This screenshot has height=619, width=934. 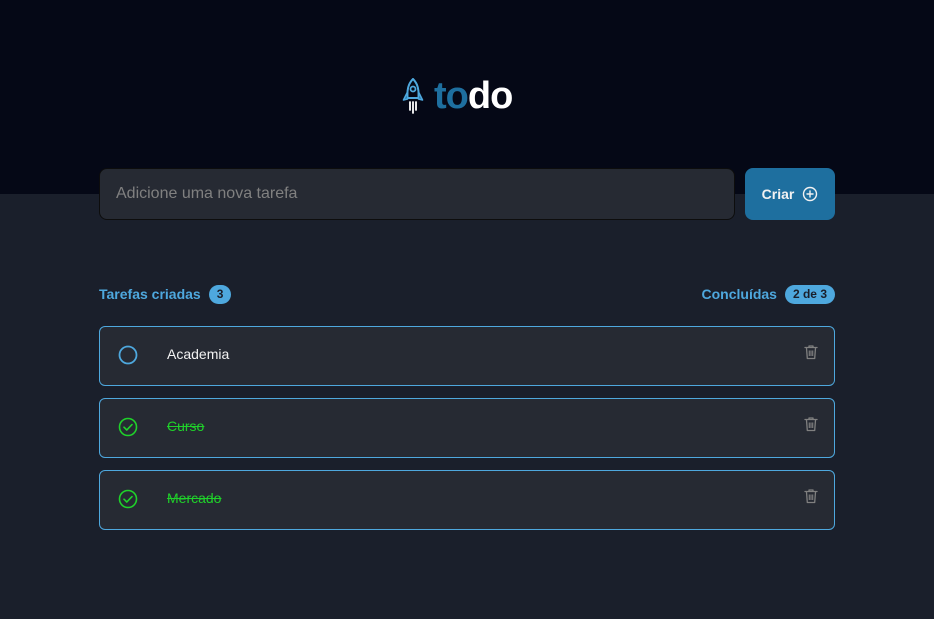 I want to click on create-button: Criar, so click(x=790, y=194).